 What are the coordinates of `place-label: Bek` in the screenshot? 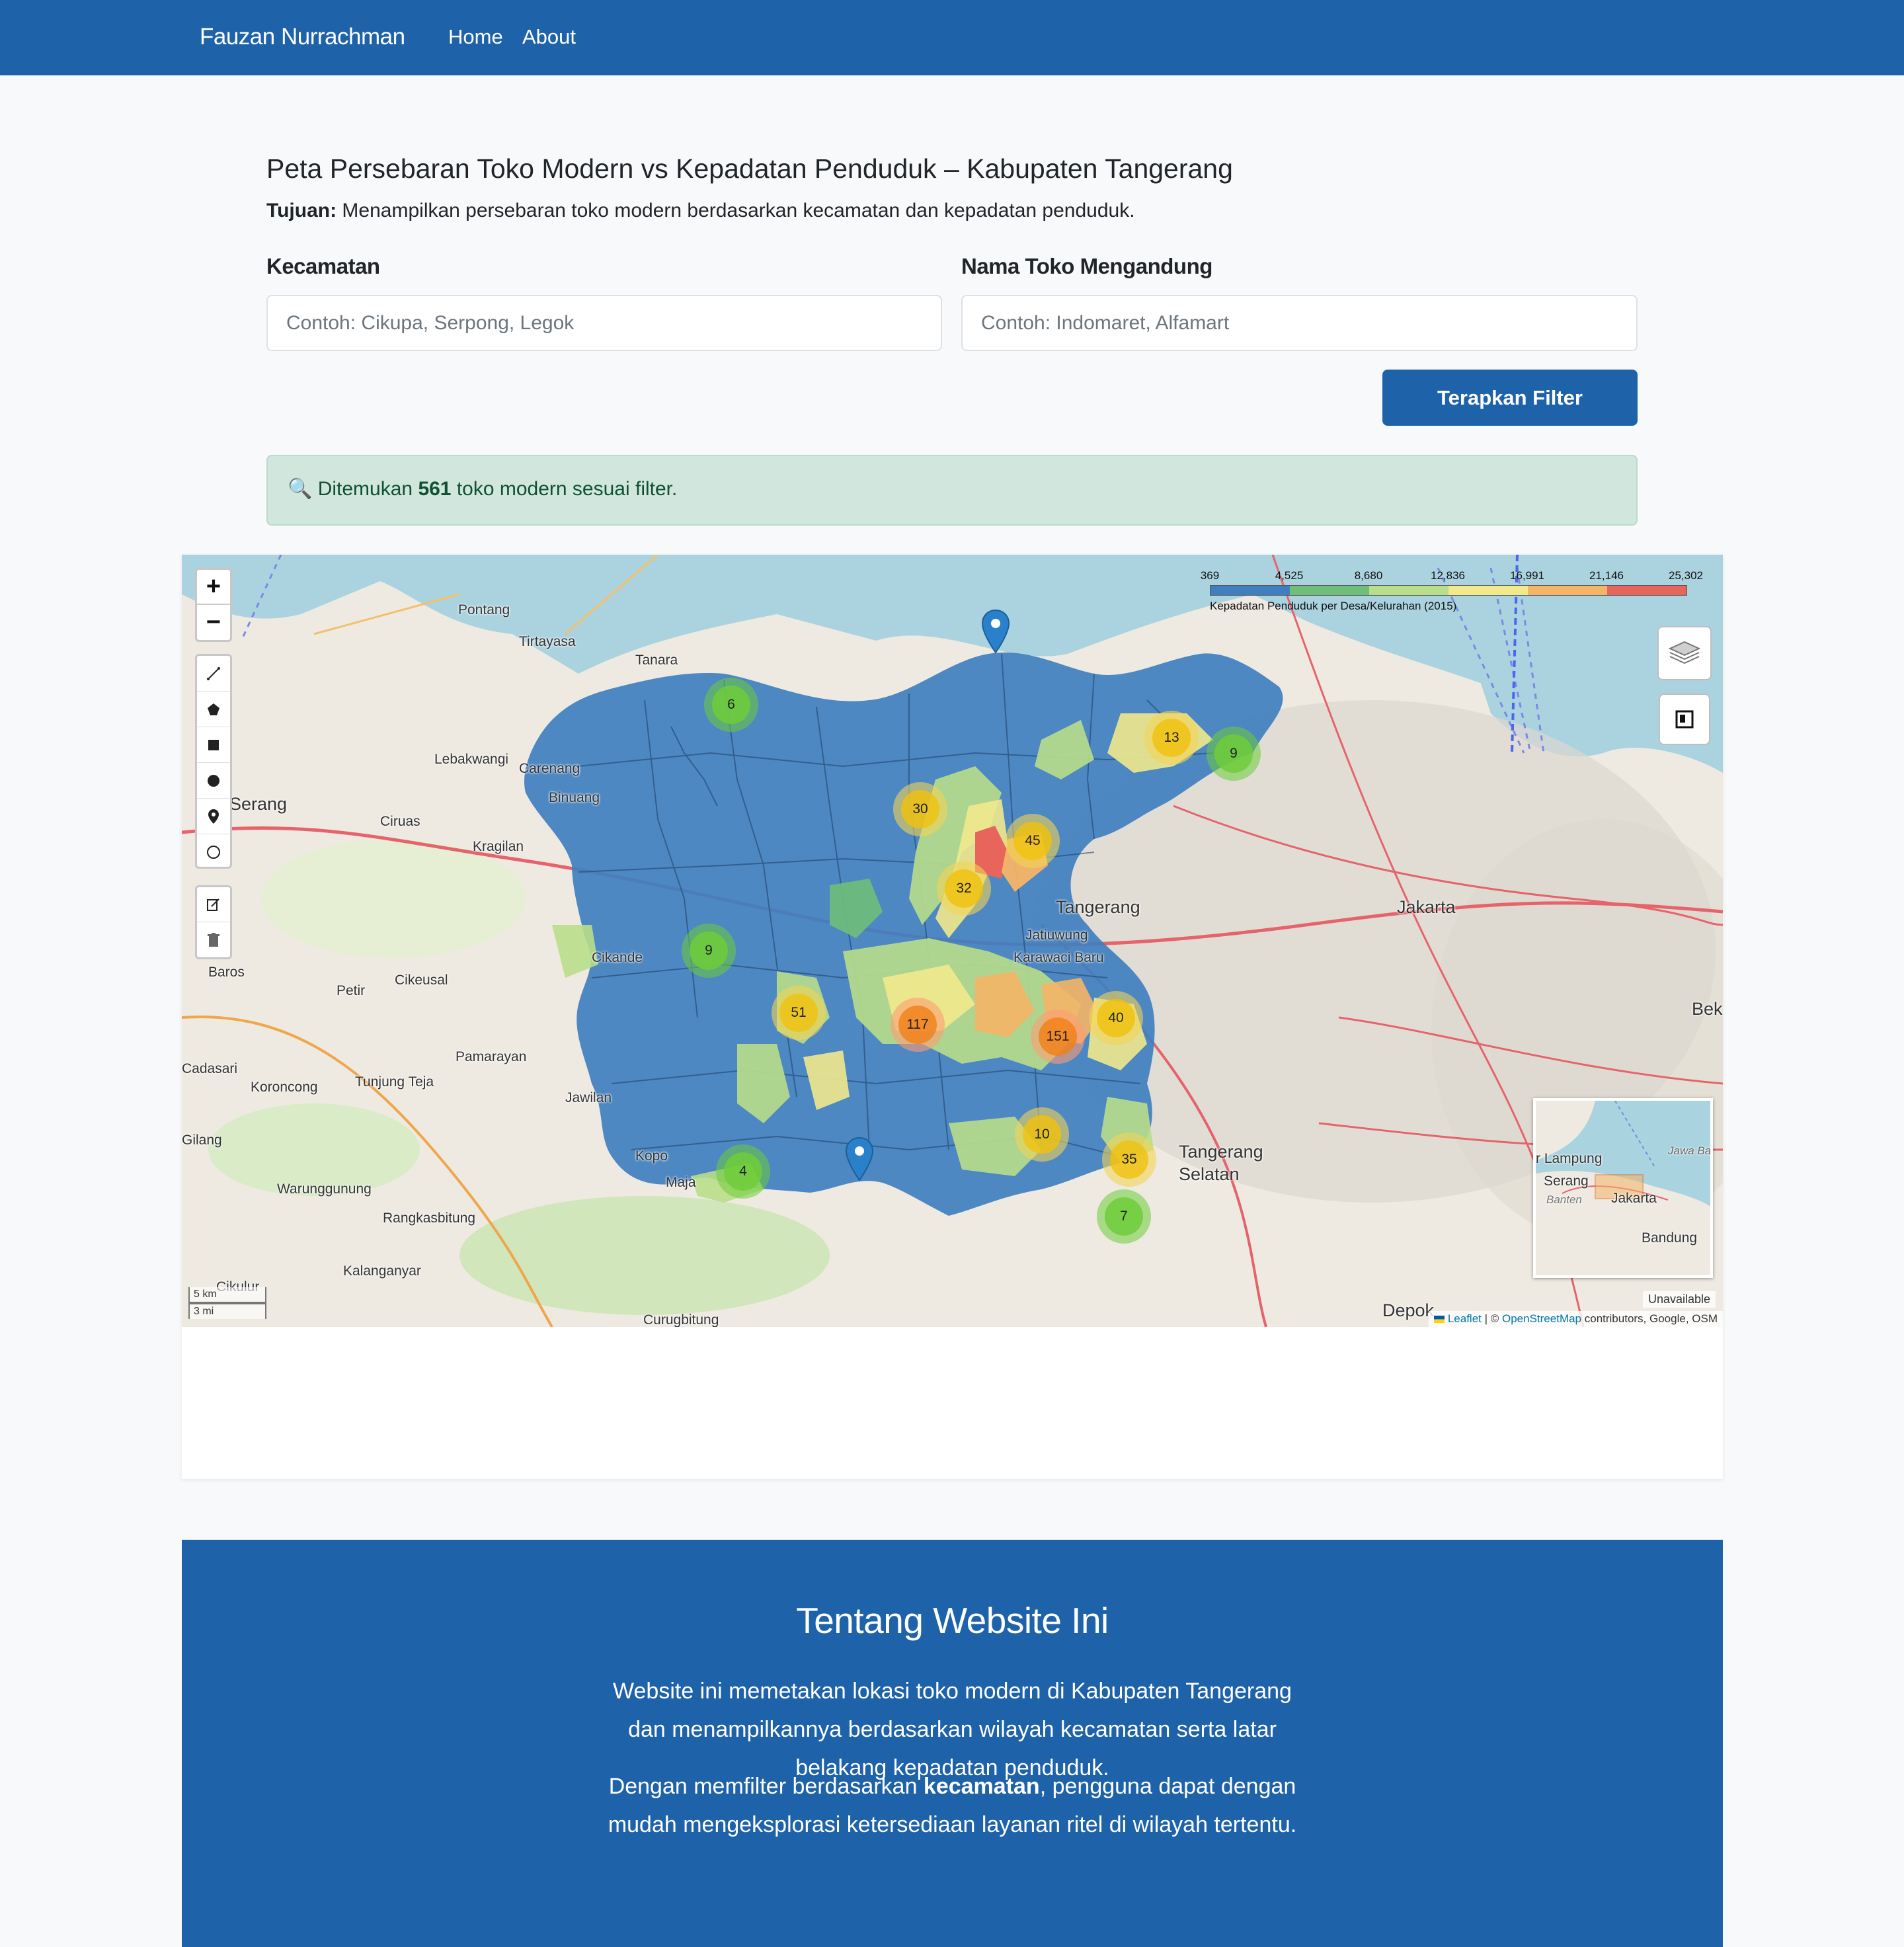 It's located at (1707, 1009).